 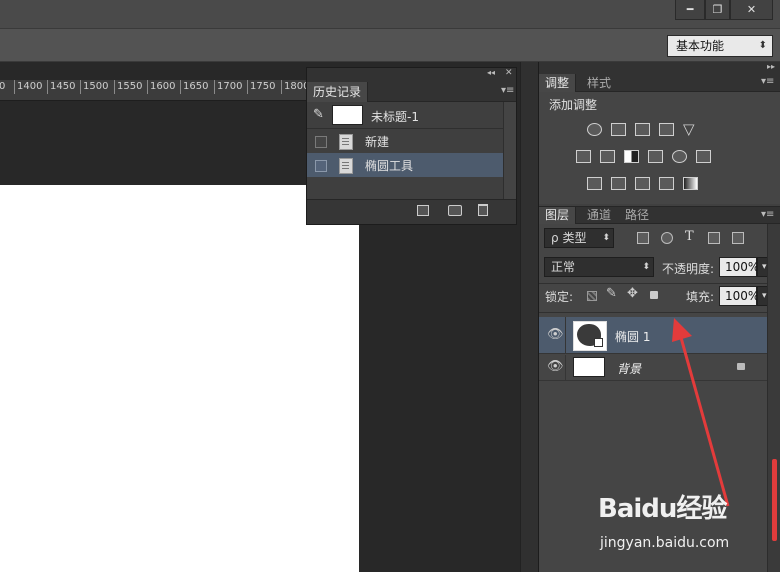 What do you see at coordinates (491, 72) in the screenshot?
I see `collapse-icon: ◂◂` at bounding box center [491, 72].